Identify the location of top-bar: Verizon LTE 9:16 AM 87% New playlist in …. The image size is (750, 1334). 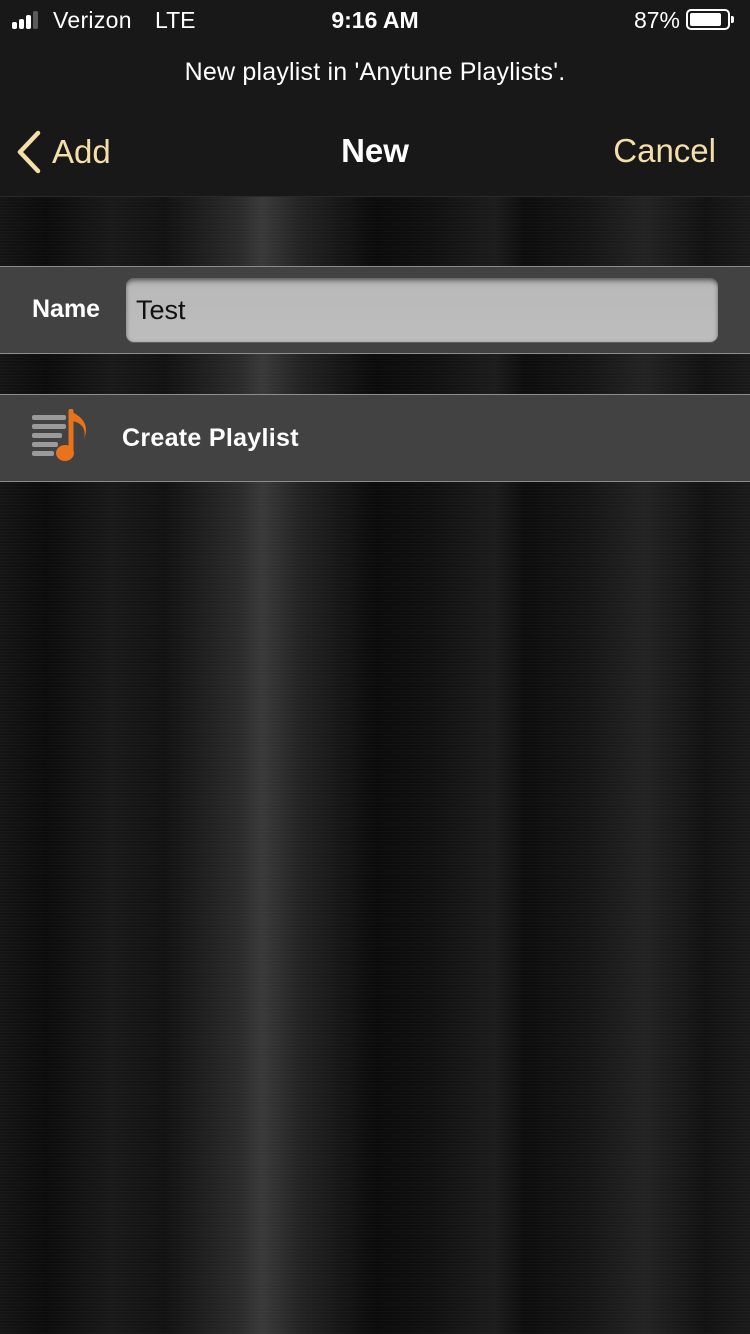
(375, 98).